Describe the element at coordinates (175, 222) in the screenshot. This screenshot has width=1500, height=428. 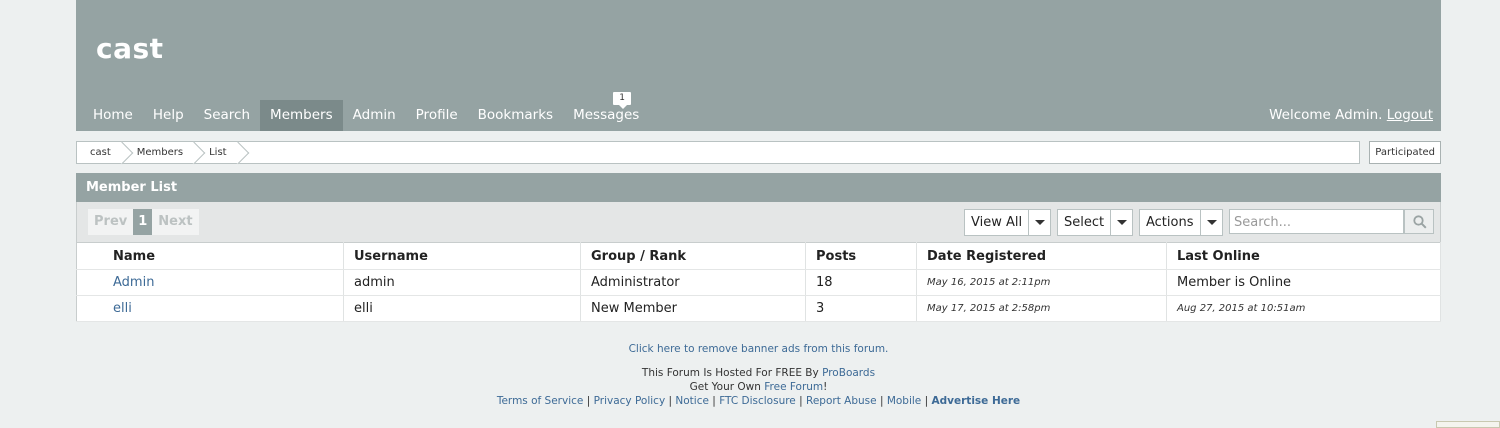
I see `next-page-button: Next` at that location.